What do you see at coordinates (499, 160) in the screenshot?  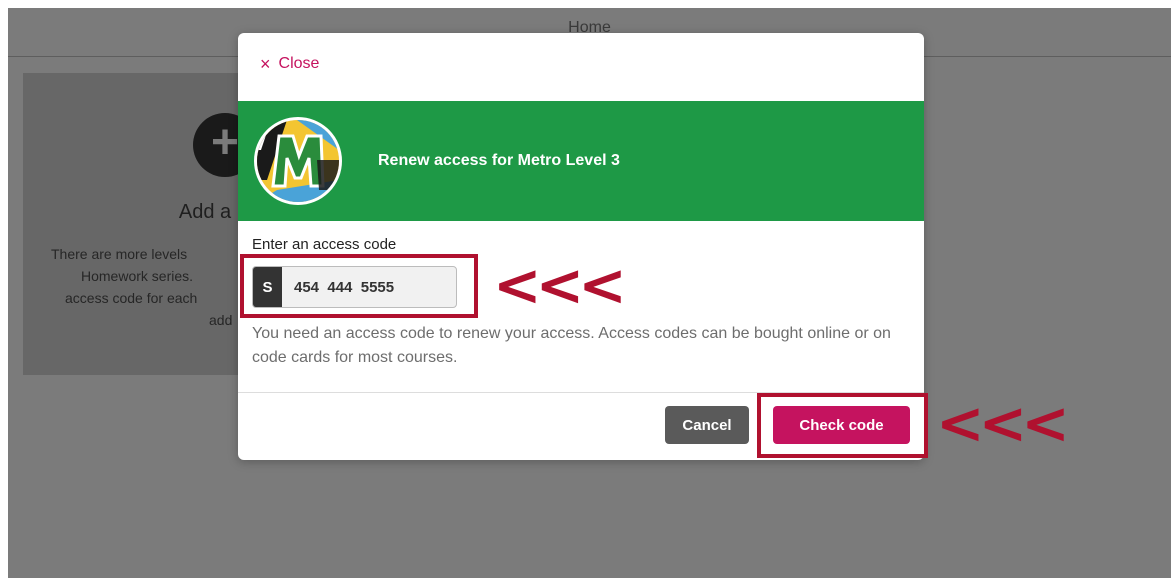 I see `banner-title: Renew access for Metro Level 3` at bounding box center [499, 160].